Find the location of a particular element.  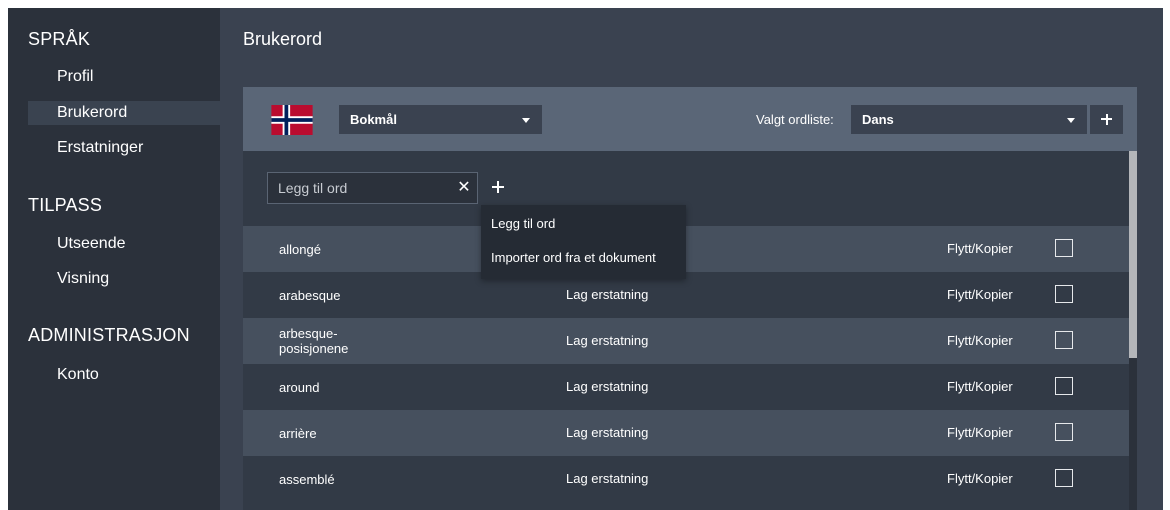

page-title: Brukerord is located at coordinates (283, 39).